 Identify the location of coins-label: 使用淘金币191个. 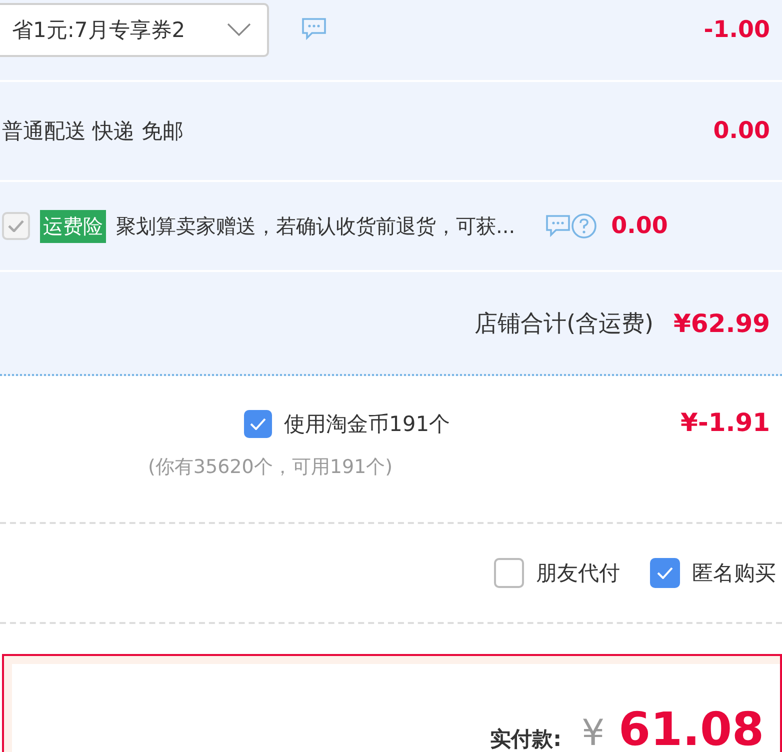
(367, 424).